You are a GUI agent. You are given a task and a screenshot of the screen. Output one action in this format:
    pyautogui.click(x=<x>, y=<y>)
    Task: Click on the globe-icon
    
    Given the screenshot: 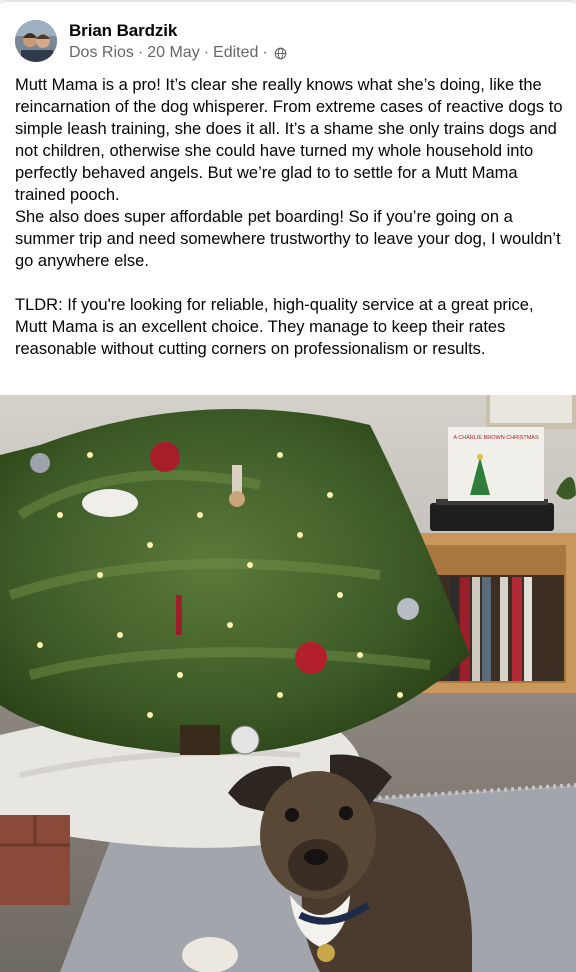 What is the action you would take?
    pyautogui.click(x=280, y=53)
    